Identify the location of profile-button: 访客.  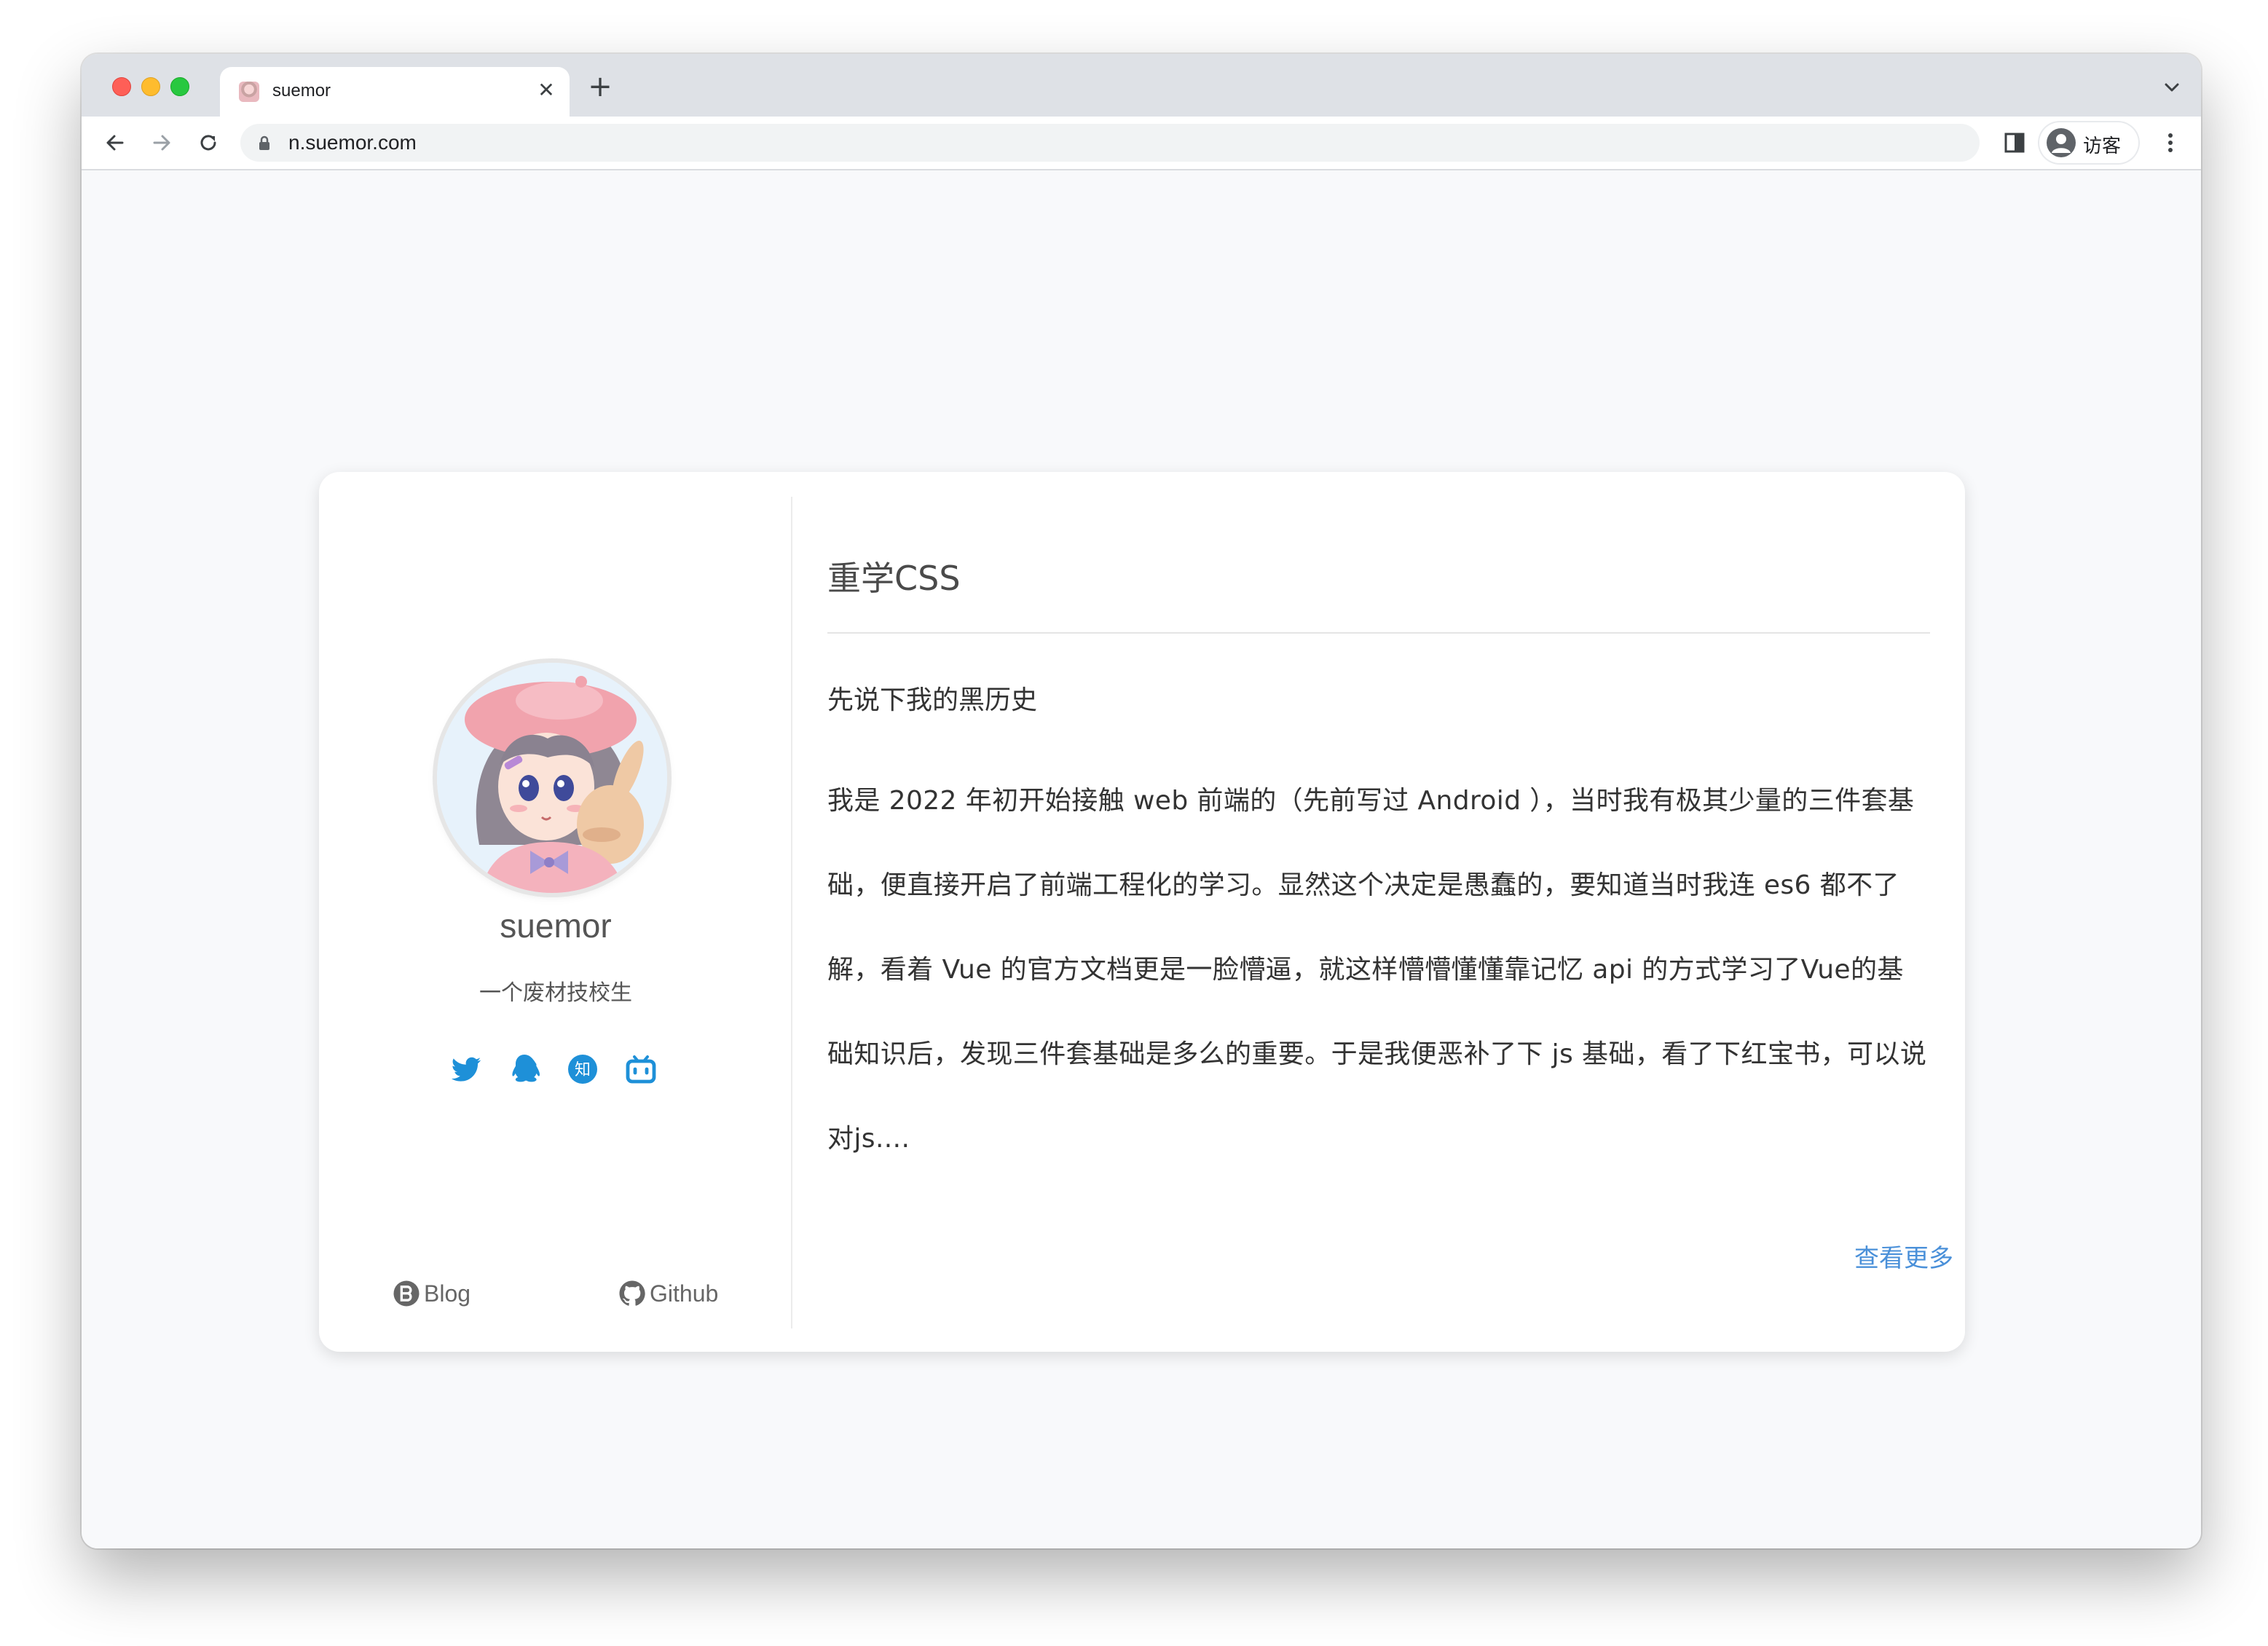
(2088, 142).